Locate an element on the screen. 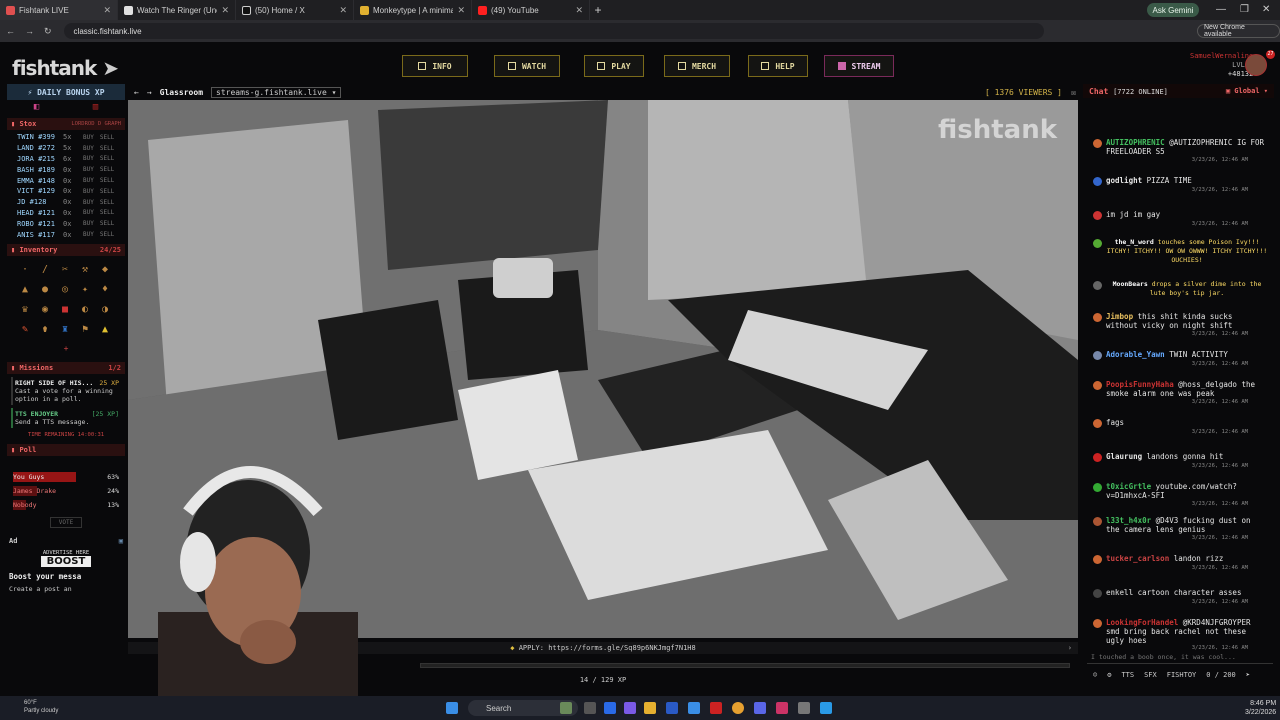 The image size is (1280, 720). maximize-icon: ❐ is located at coordinates (1244, 9).